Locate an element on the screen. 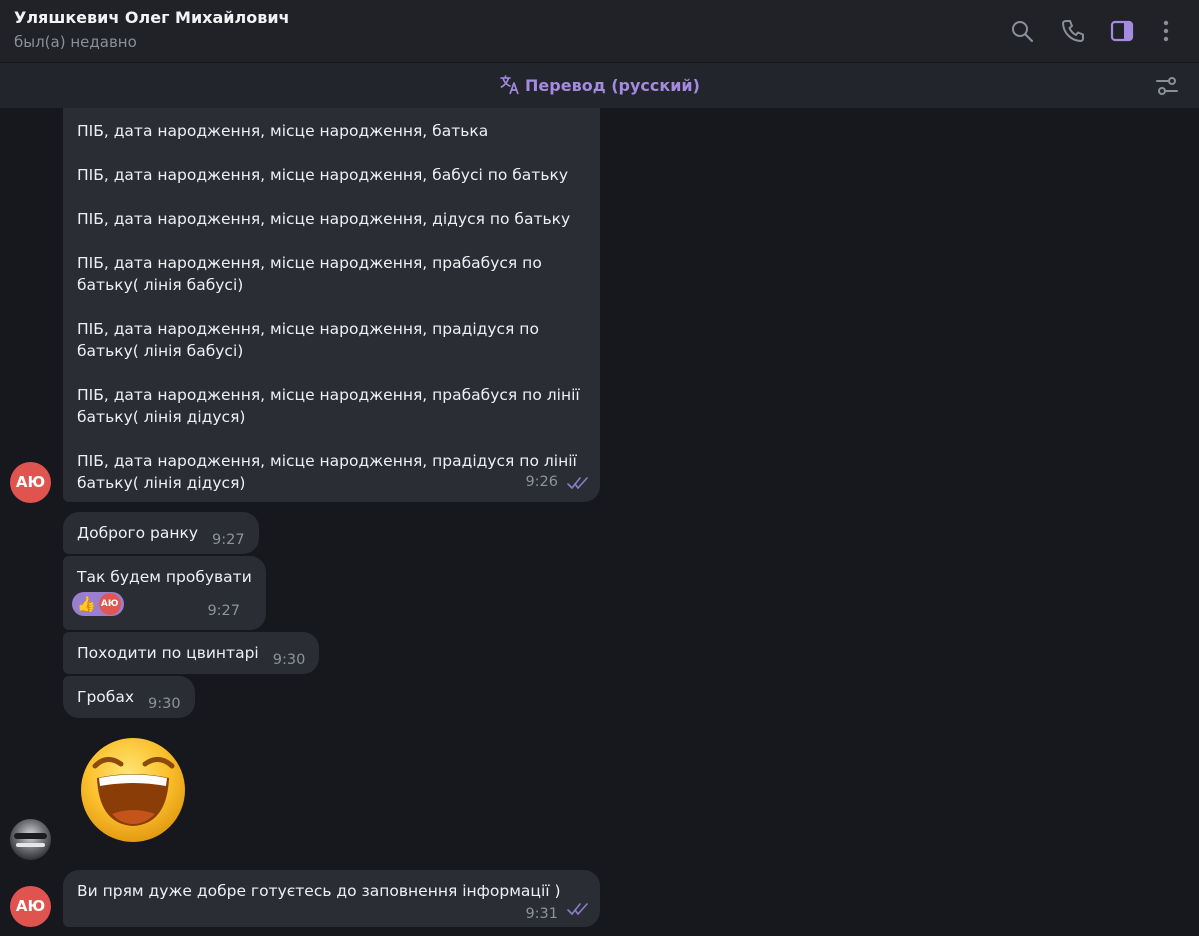 Image resolution: width=1199 pixels, height=936 pixels. message-bubble: Гробах 9:30 is located at coordinates (129, 697).